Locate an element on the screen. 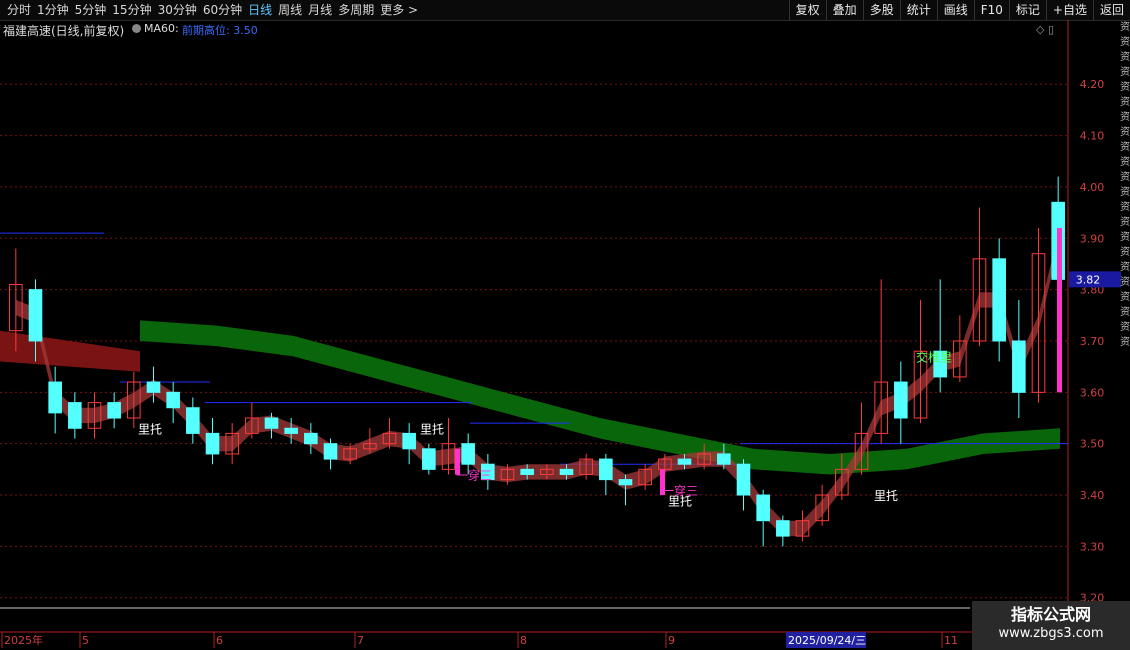 This screenshot has width=1130, height=650. indicator-toggle-icon is located at coordinates (136, 28).